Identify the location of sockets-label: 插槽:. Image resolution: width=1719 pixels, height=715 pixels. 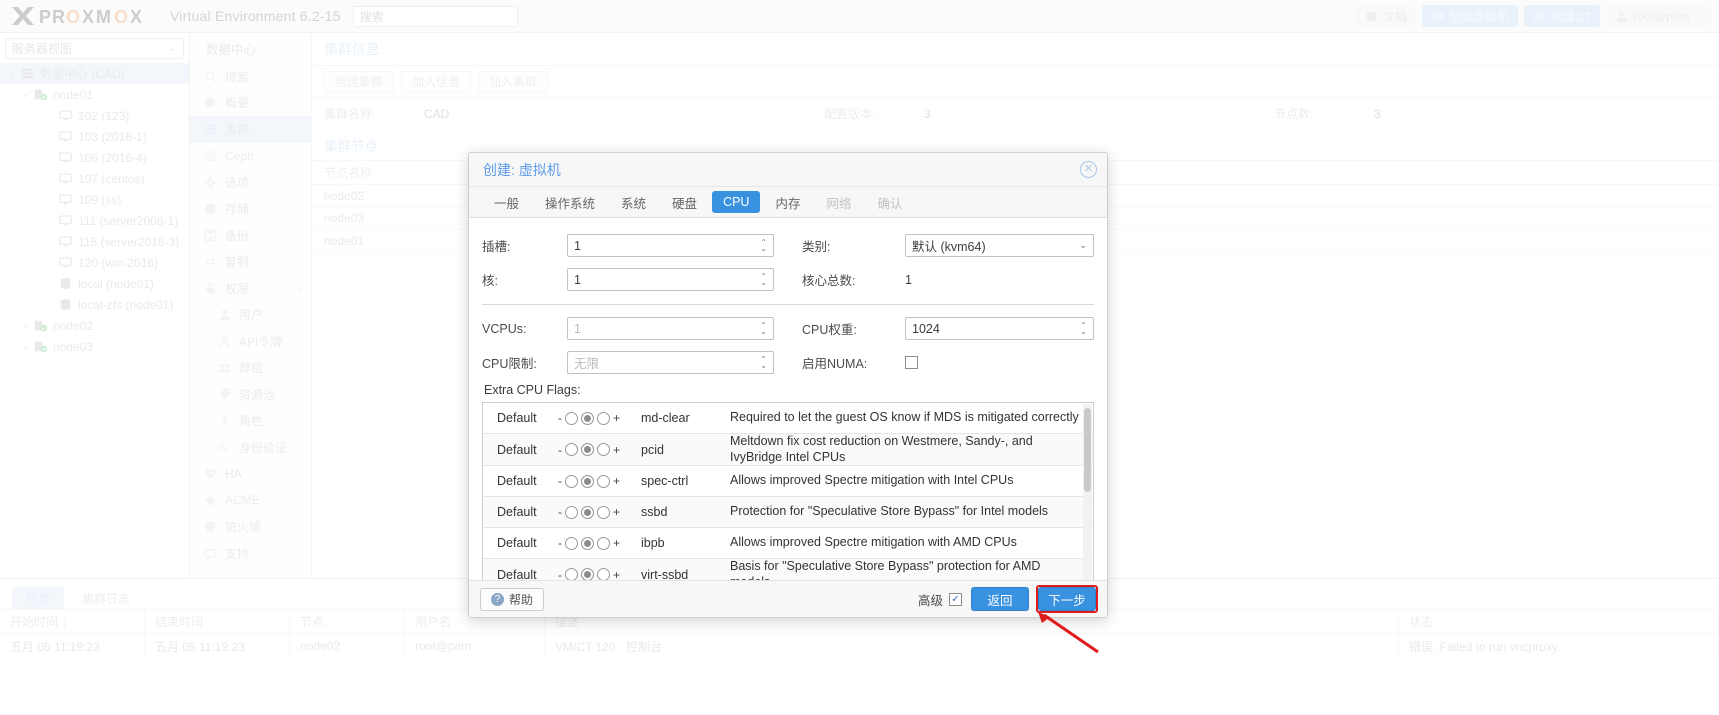
(496, 247).